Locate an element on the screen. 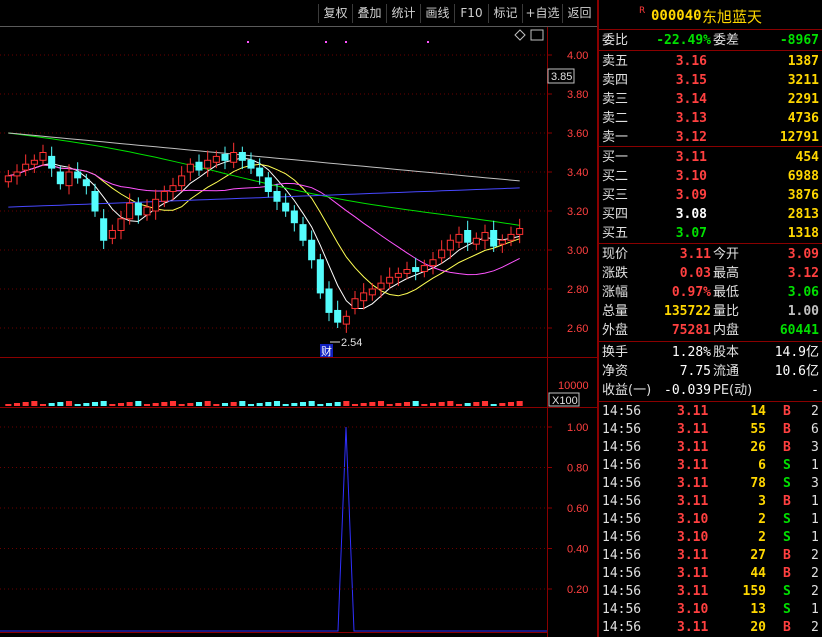  trade-qty: 2 is located at coordinates (762, 537).